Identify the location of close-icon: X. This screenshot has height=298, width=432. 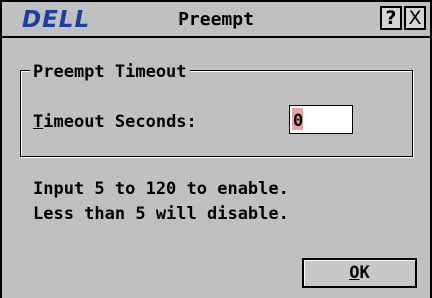
(415, 18).